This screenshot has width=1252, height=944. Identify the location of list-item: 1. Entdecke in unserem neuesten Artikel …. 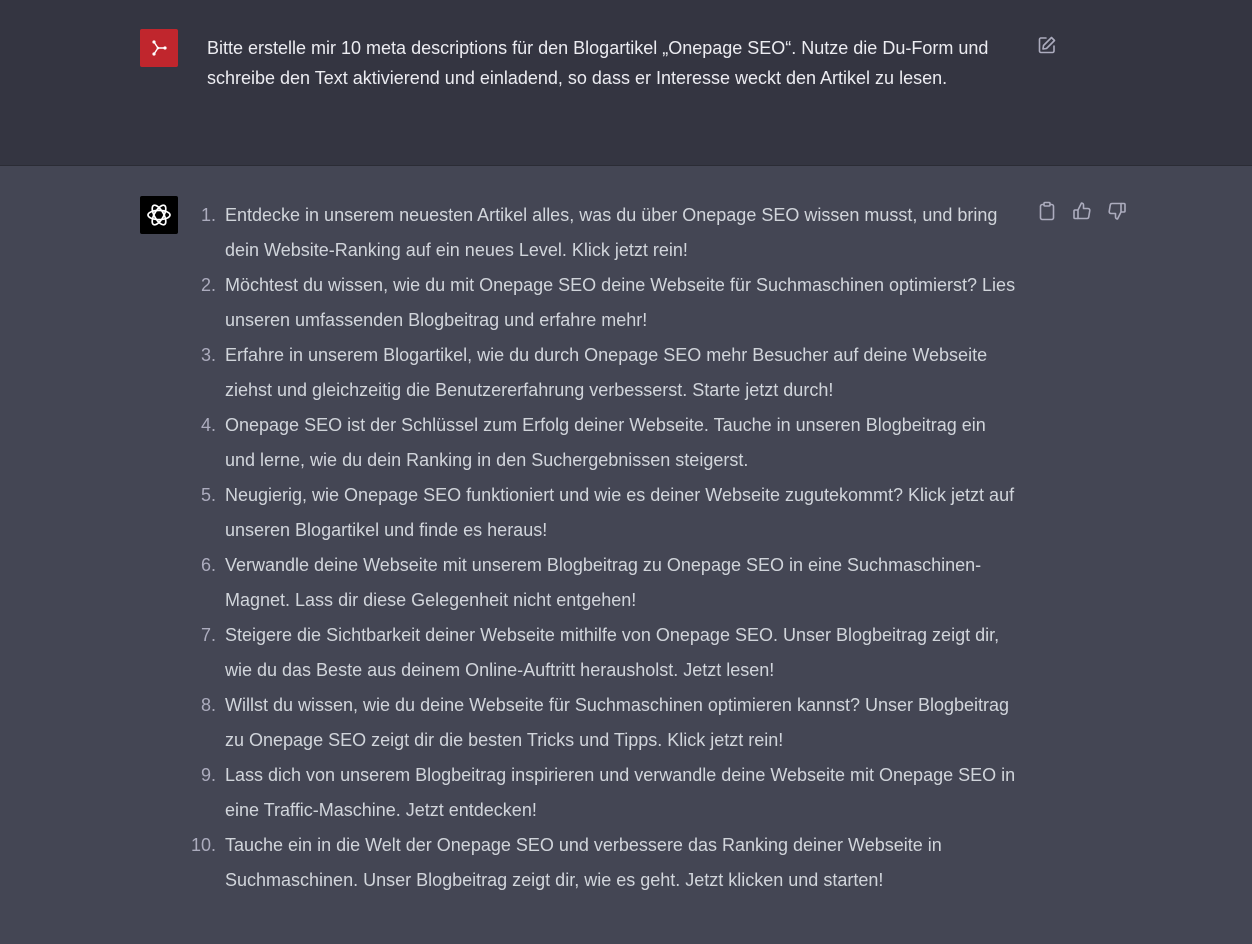
(600, 233).